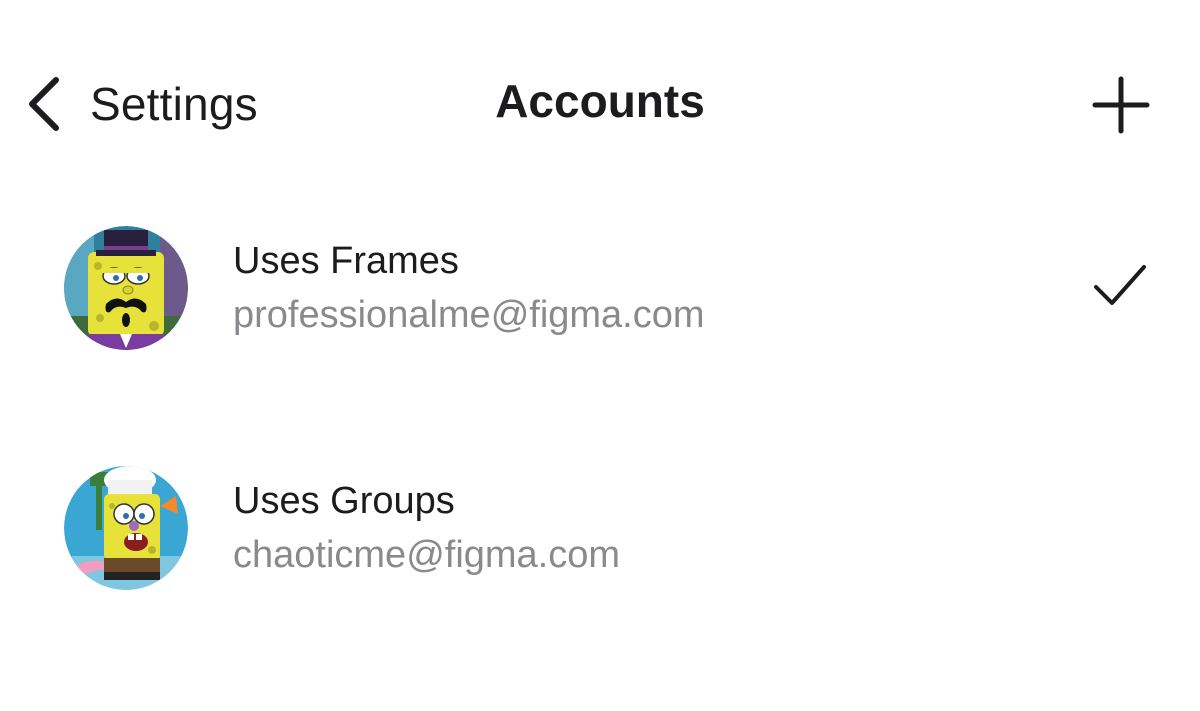 This screenshot has height=711, width=1200. I want to click on plus-icon, so click(1121, 105).